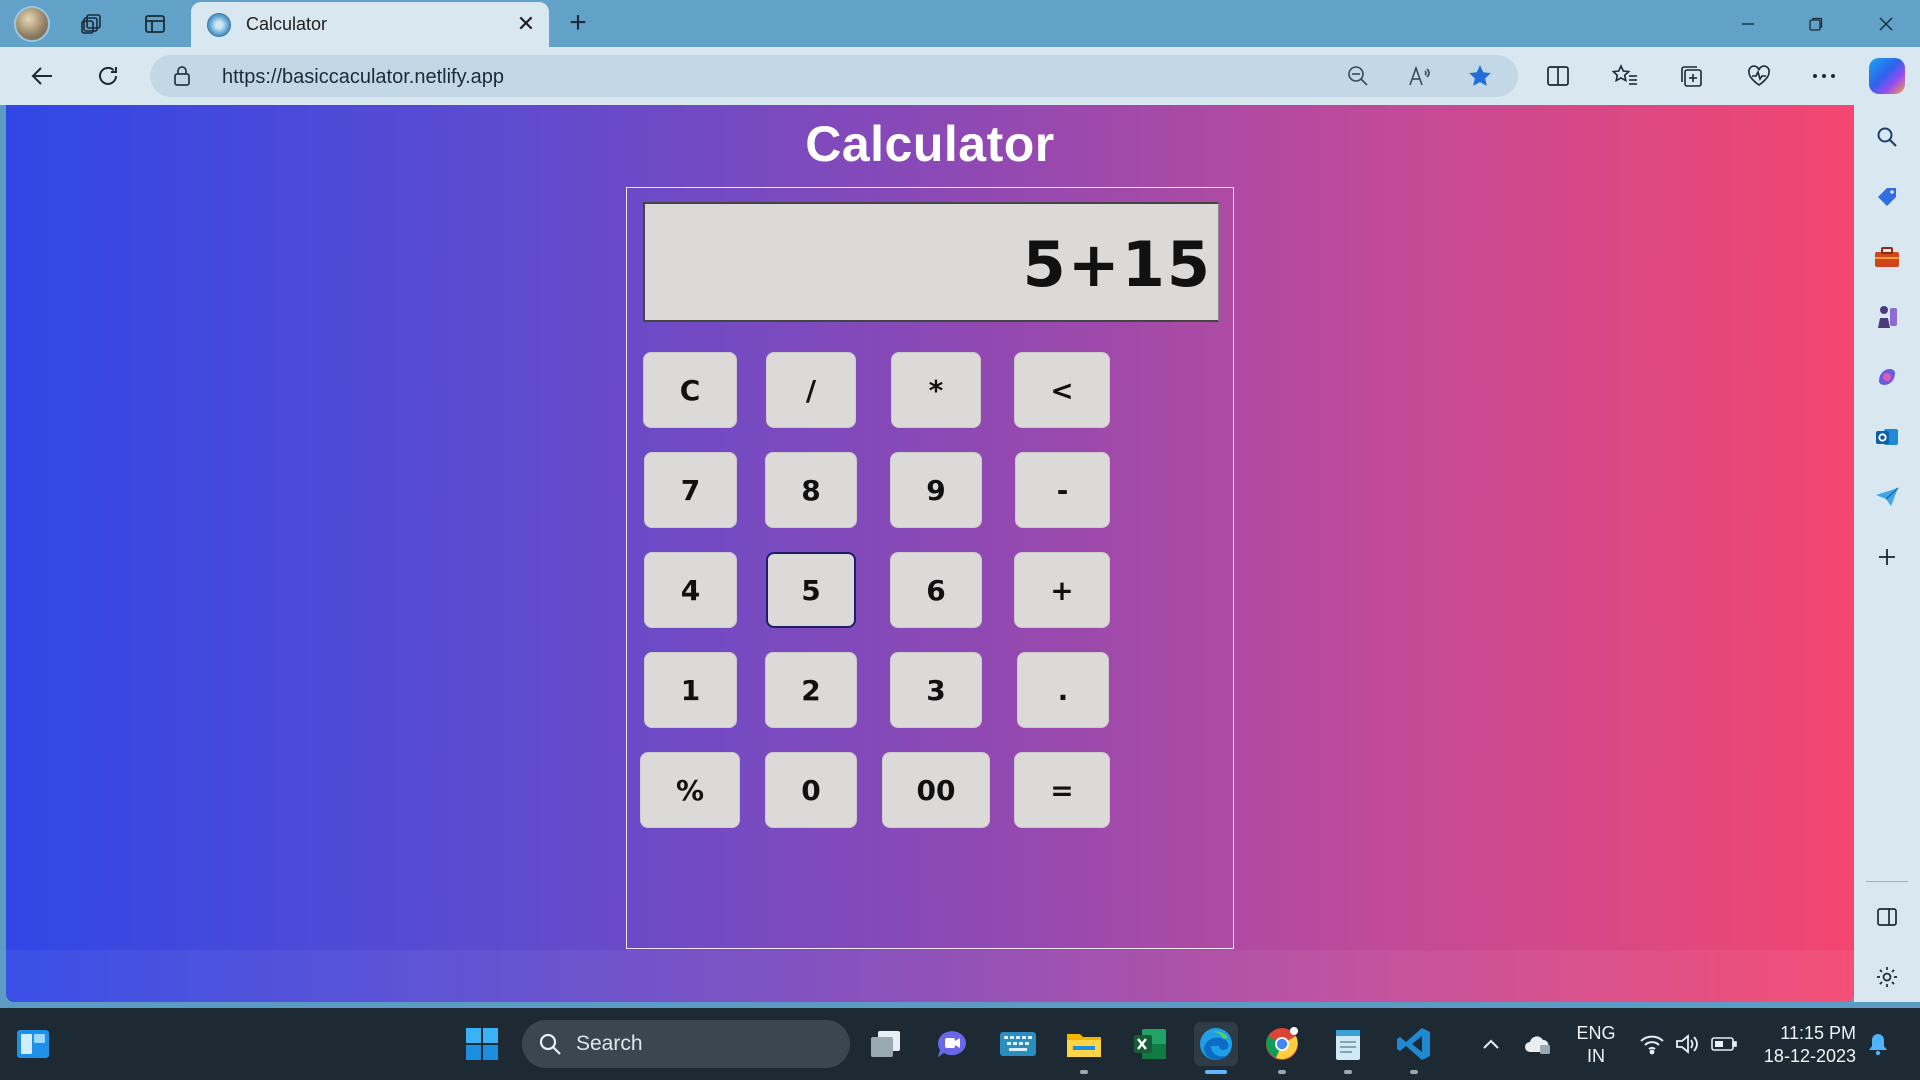 Image resolution: width=1920 pixels, height=1080 pixels. Describe the element at coordinates (1063, 690) in the screenshot. I see `key-decimal: .` at that location.